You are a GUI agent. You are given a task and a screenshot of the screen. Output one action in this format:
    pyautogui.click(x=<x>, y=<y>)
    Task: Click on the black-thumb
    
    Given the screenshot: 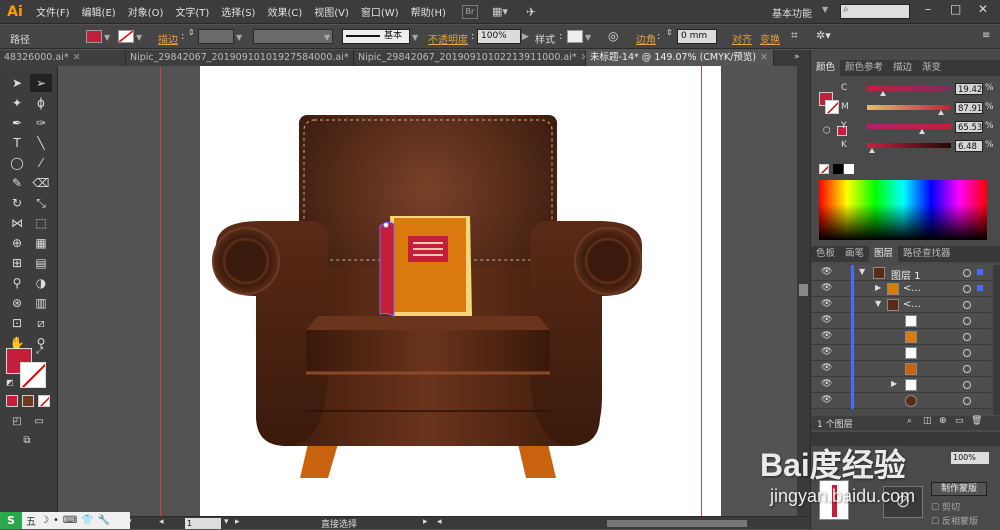 What is the action you would take?
    pyautogui.click(x=872, y=150)
    